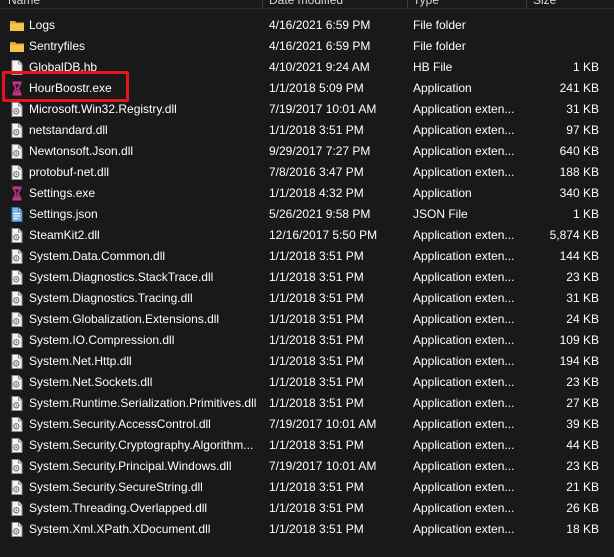 The width and height of the screenshot is (614, 557). I want to click on file-name: System.IO.Compression.dll, so click(102, 340).